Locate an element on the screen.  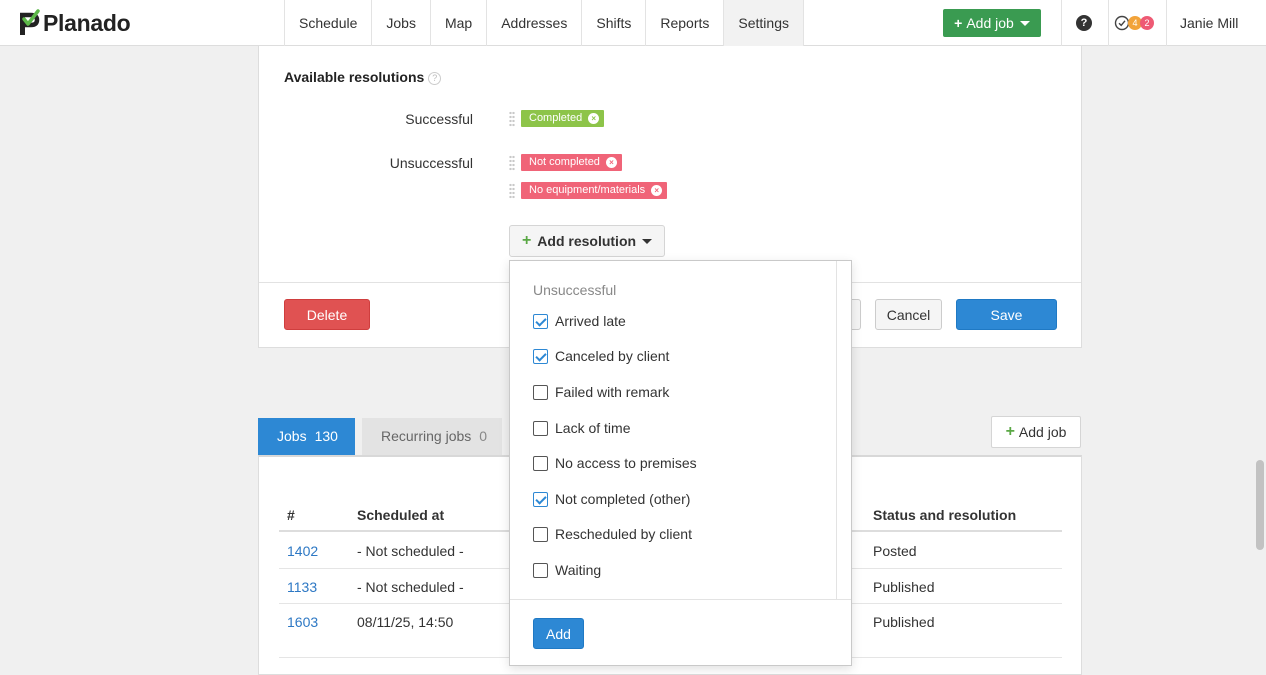
option-arrived-late: Arrived late is located at coordinates (579, 321).